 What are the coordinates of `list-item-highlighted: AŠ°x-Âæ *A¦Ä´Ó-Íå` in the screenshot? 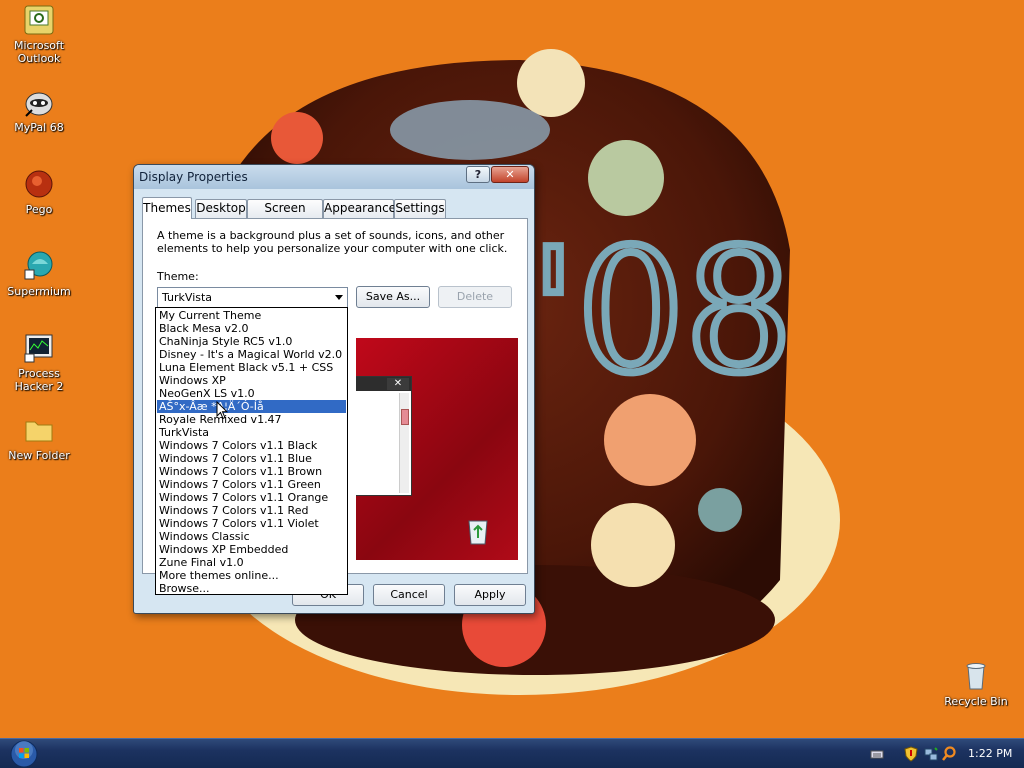 It's located at (251, 406).